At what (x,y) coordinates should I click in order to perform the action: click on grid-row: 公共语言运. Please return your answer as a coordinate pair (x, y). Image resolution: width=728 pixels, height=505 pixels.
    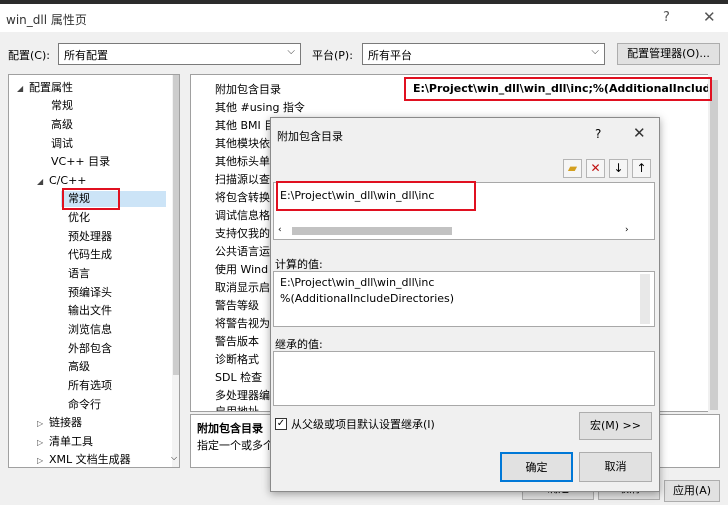
    Looking at the image, I should click on (242, 252).